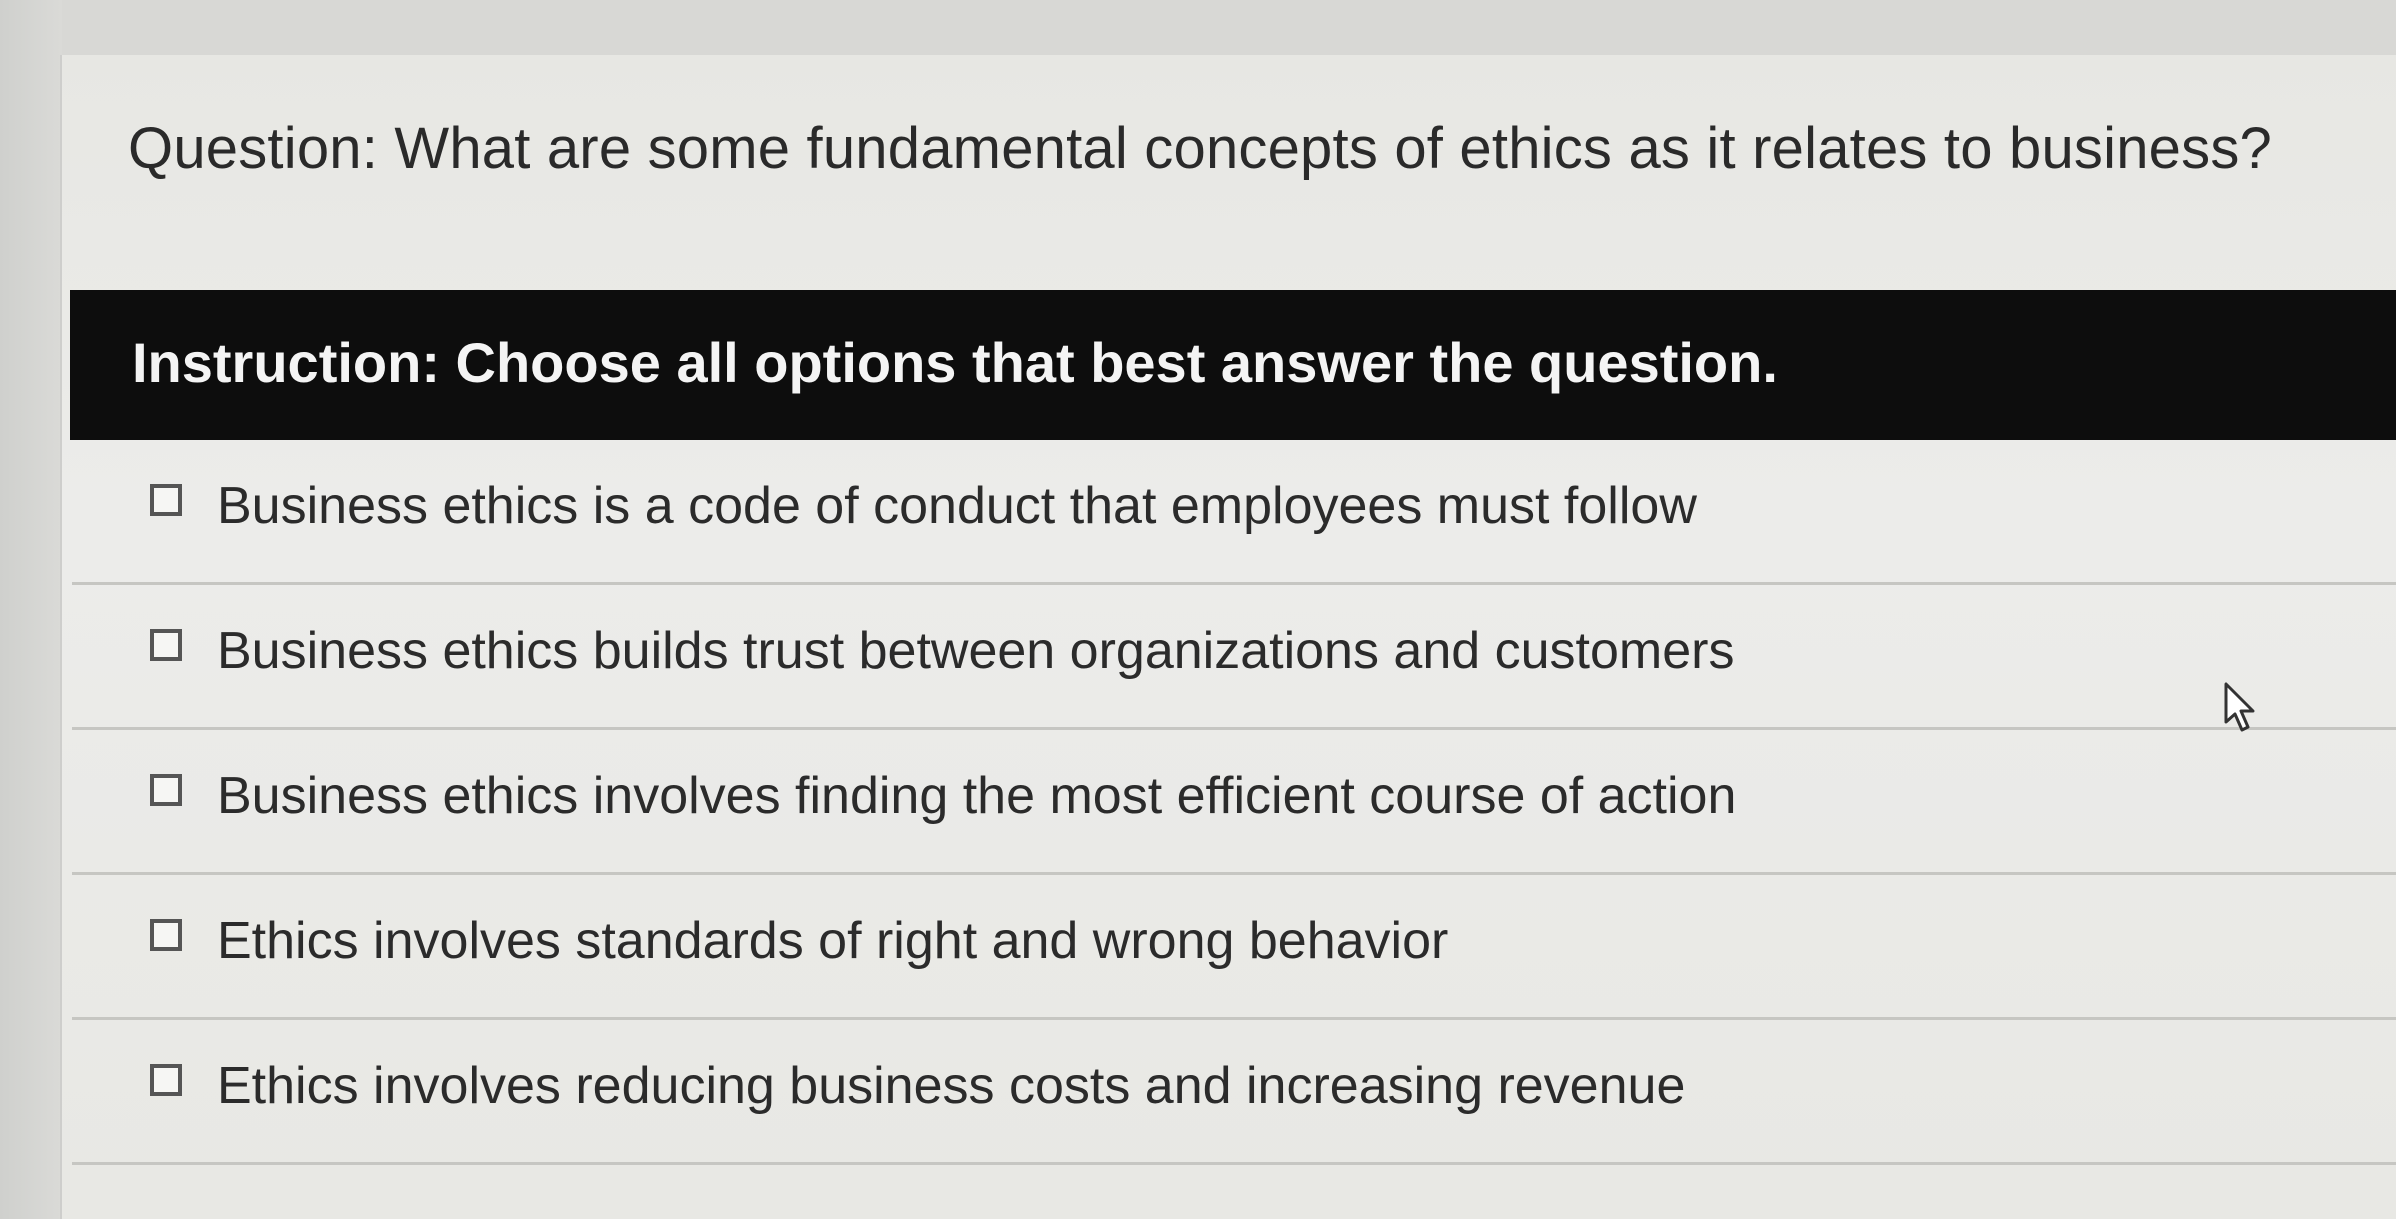 This screenshot has width=2396, height=1219. What do you see at coordinates (31, 609) in the screenshot?
I see `page-left-margin` at bounding box center [31, 609].